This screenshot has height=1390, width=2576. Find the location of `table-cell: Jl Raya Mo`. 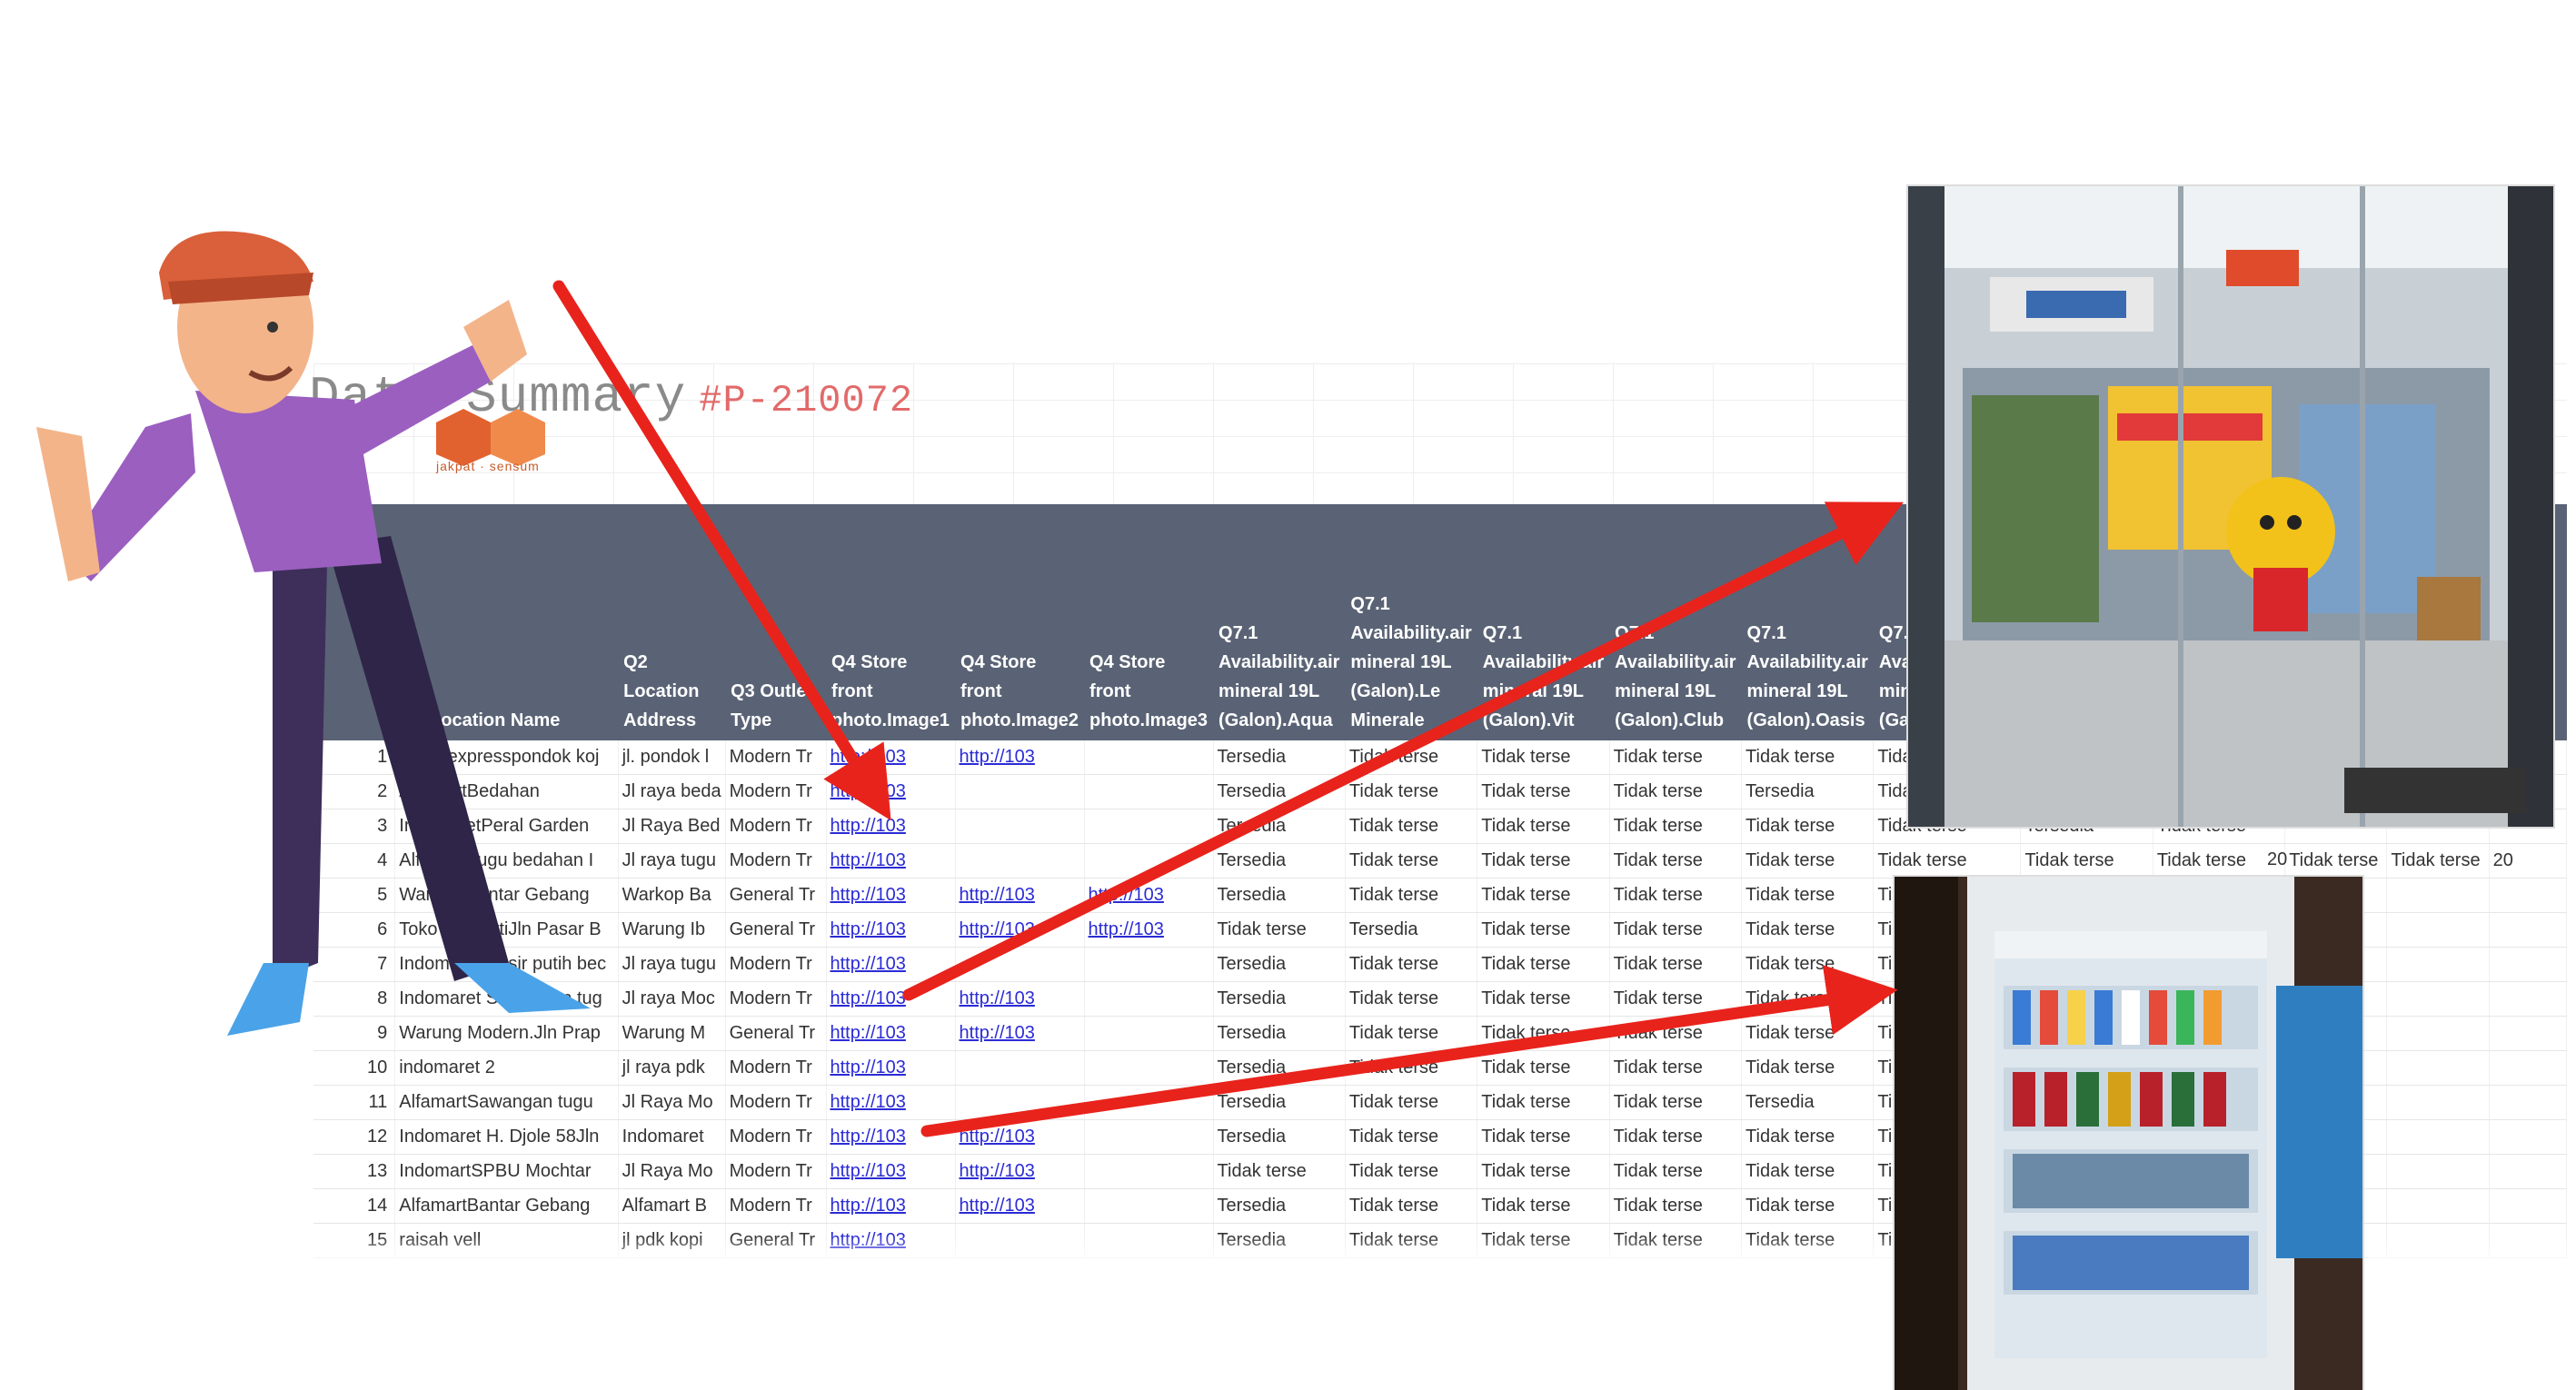

table-cell: Jl Raya Mo is located at coordinates (672, 1102).